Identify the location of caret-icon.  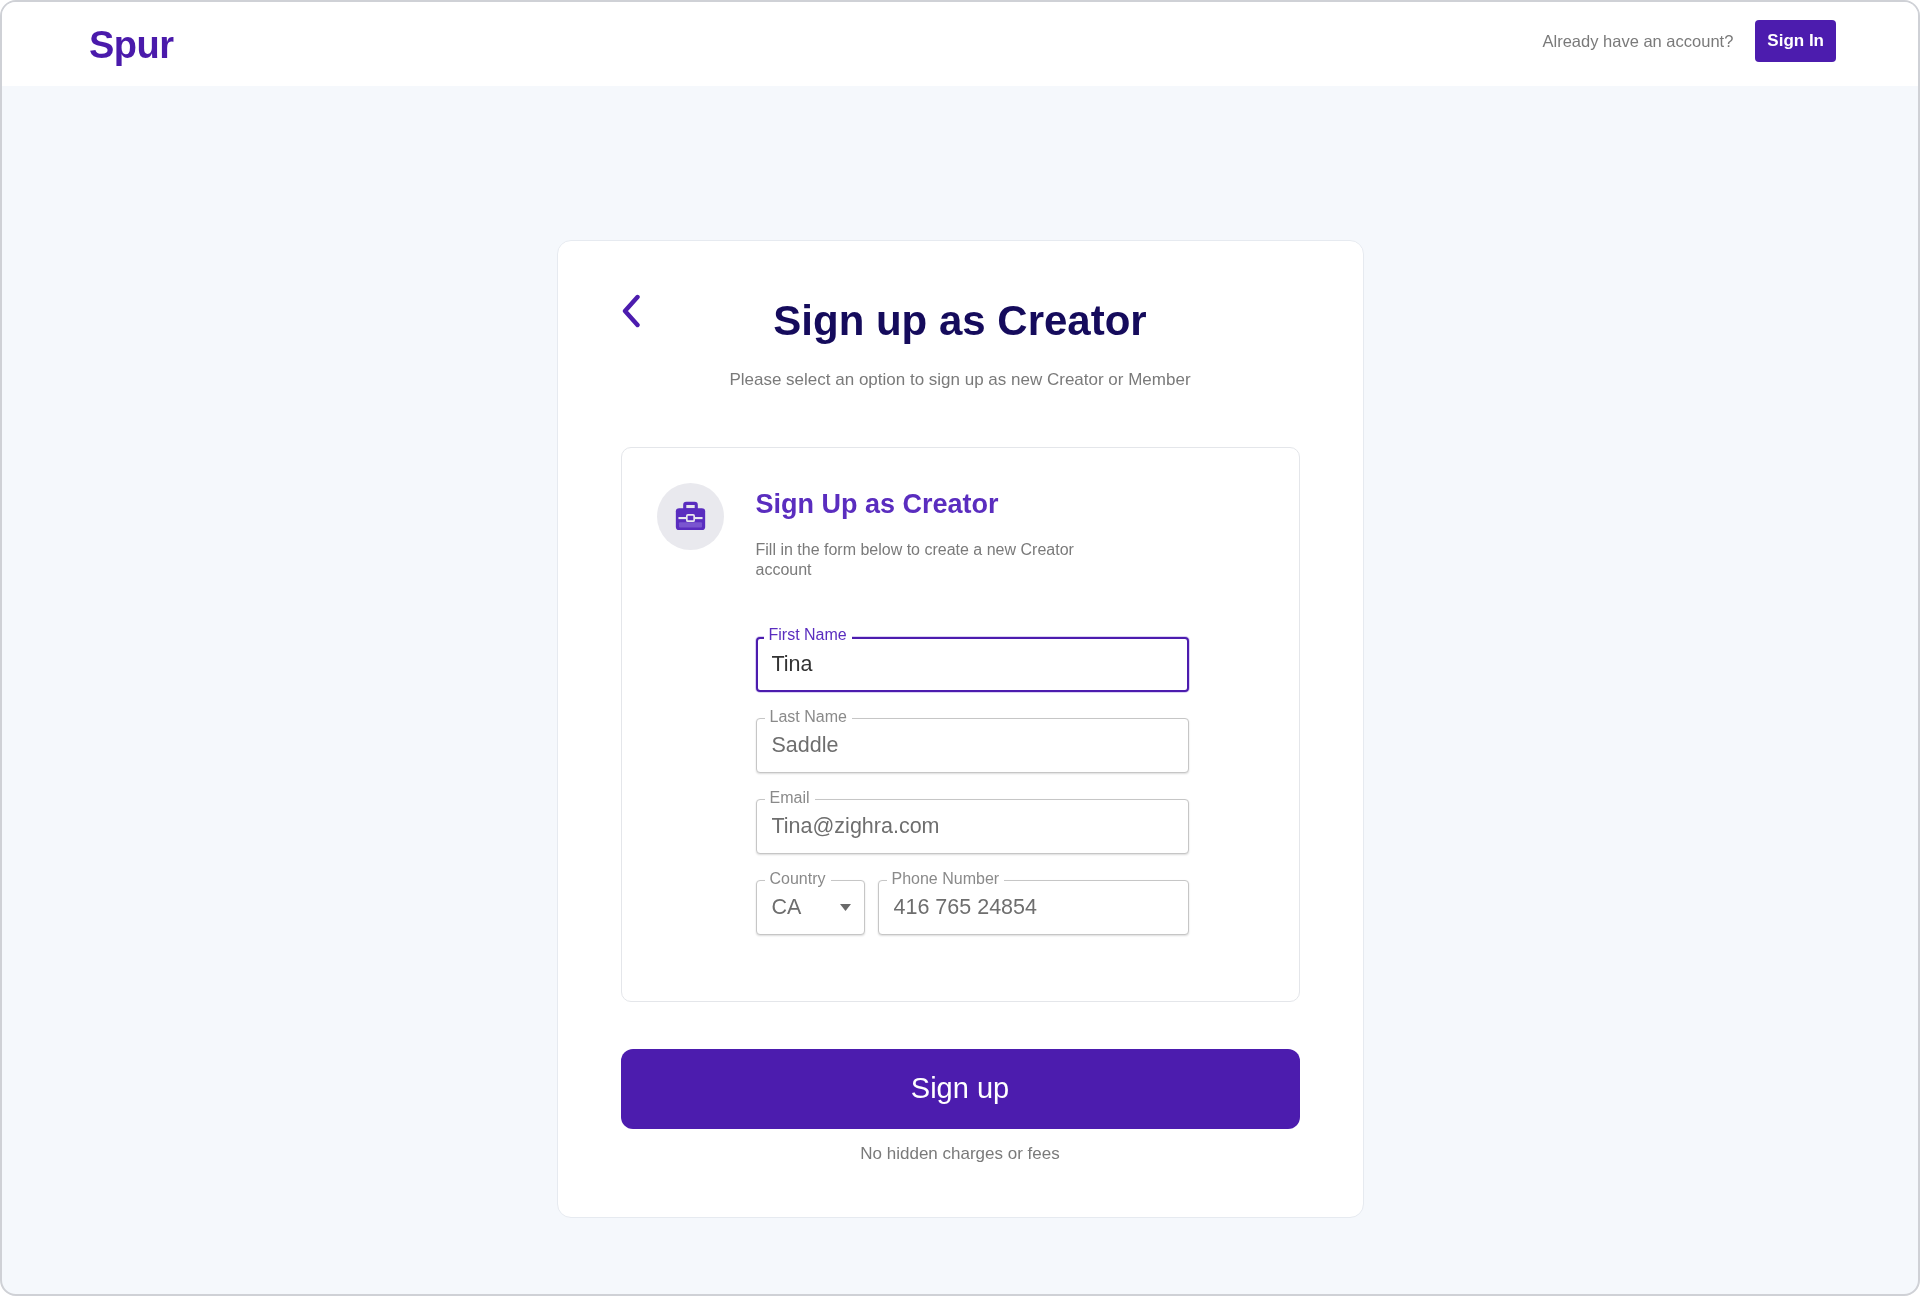
(845, 907).